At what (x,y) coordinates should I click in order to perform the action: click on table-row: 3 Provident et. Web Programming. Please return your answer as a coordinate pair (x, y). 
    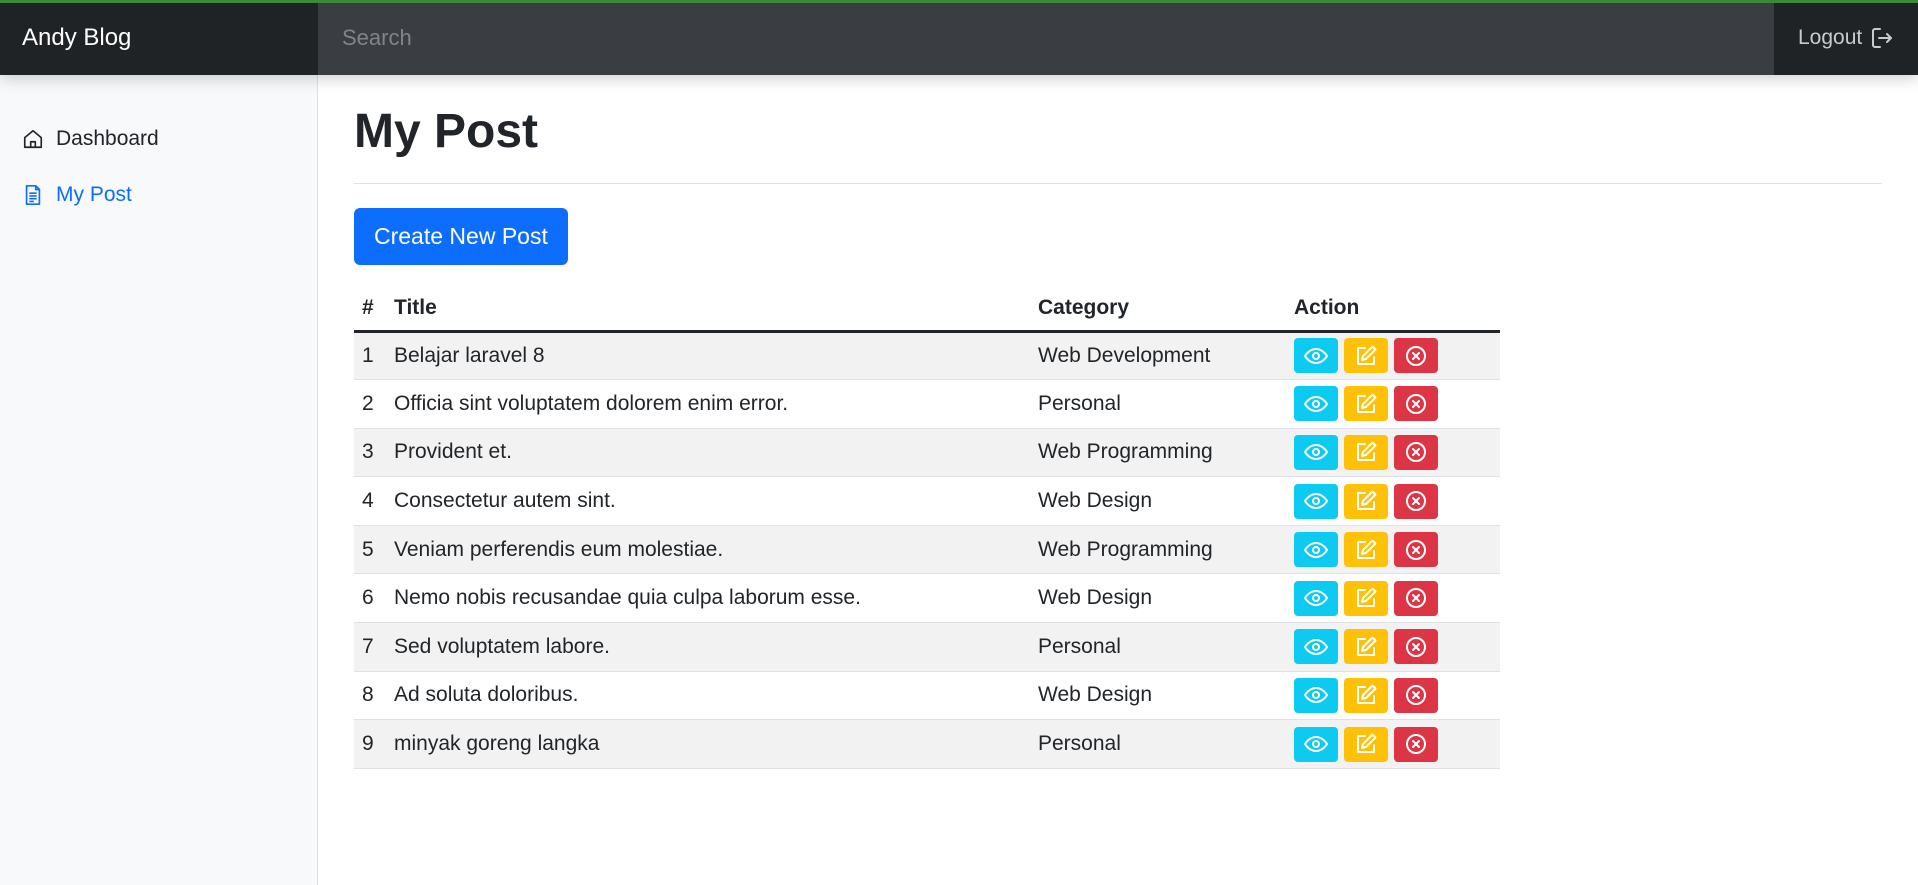
    Looking at the image, I should click on (927, 453).